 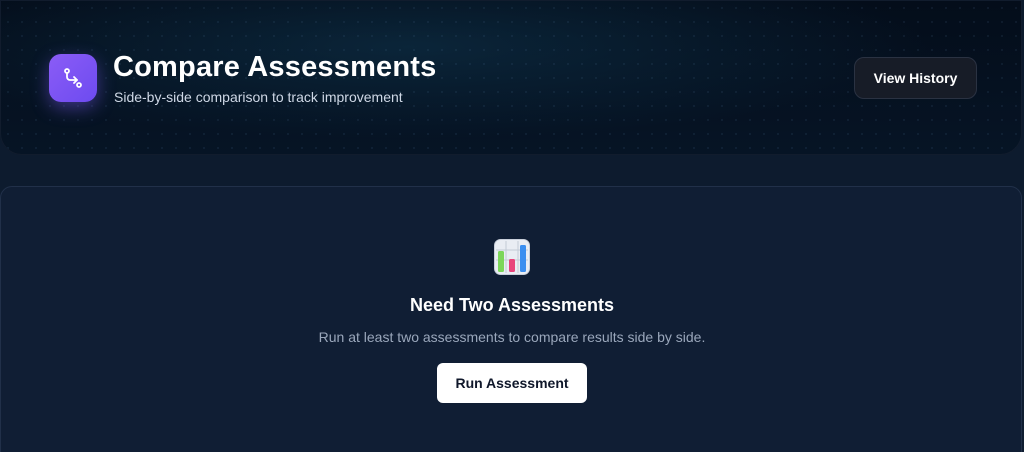 I want to click on page-title: Compare Assessments, so click(x=275, y=67).